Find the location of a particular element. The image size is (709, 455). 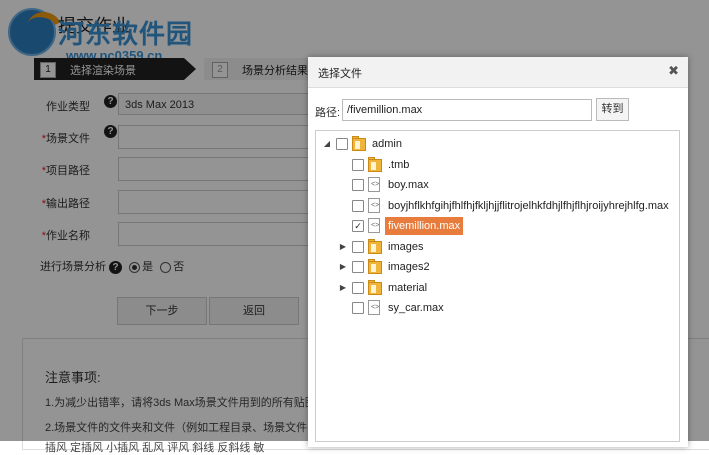

tree-item-label: admin is located at coordinates (387, 144).